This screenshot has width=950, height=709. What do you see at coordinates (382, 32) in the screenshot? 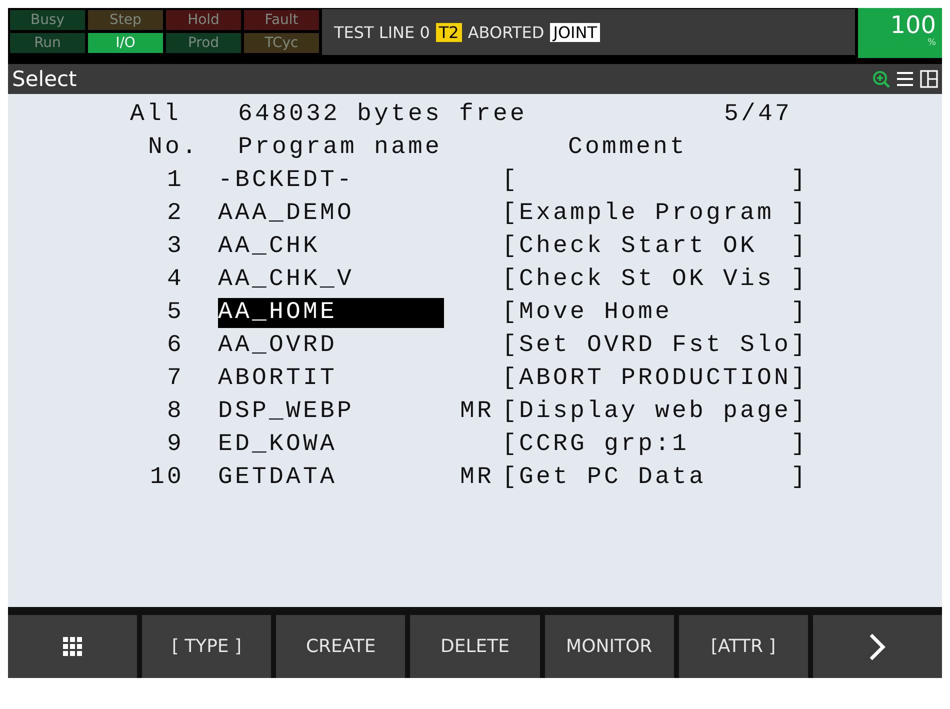
I see `line-text: TEST LINE 0` at bounding box center [382, 32].